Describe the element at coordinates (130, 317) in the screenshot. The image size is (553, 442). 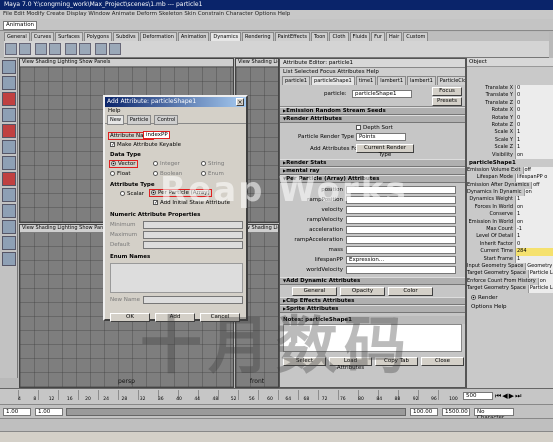
I see `ok-button: OK` at that location.